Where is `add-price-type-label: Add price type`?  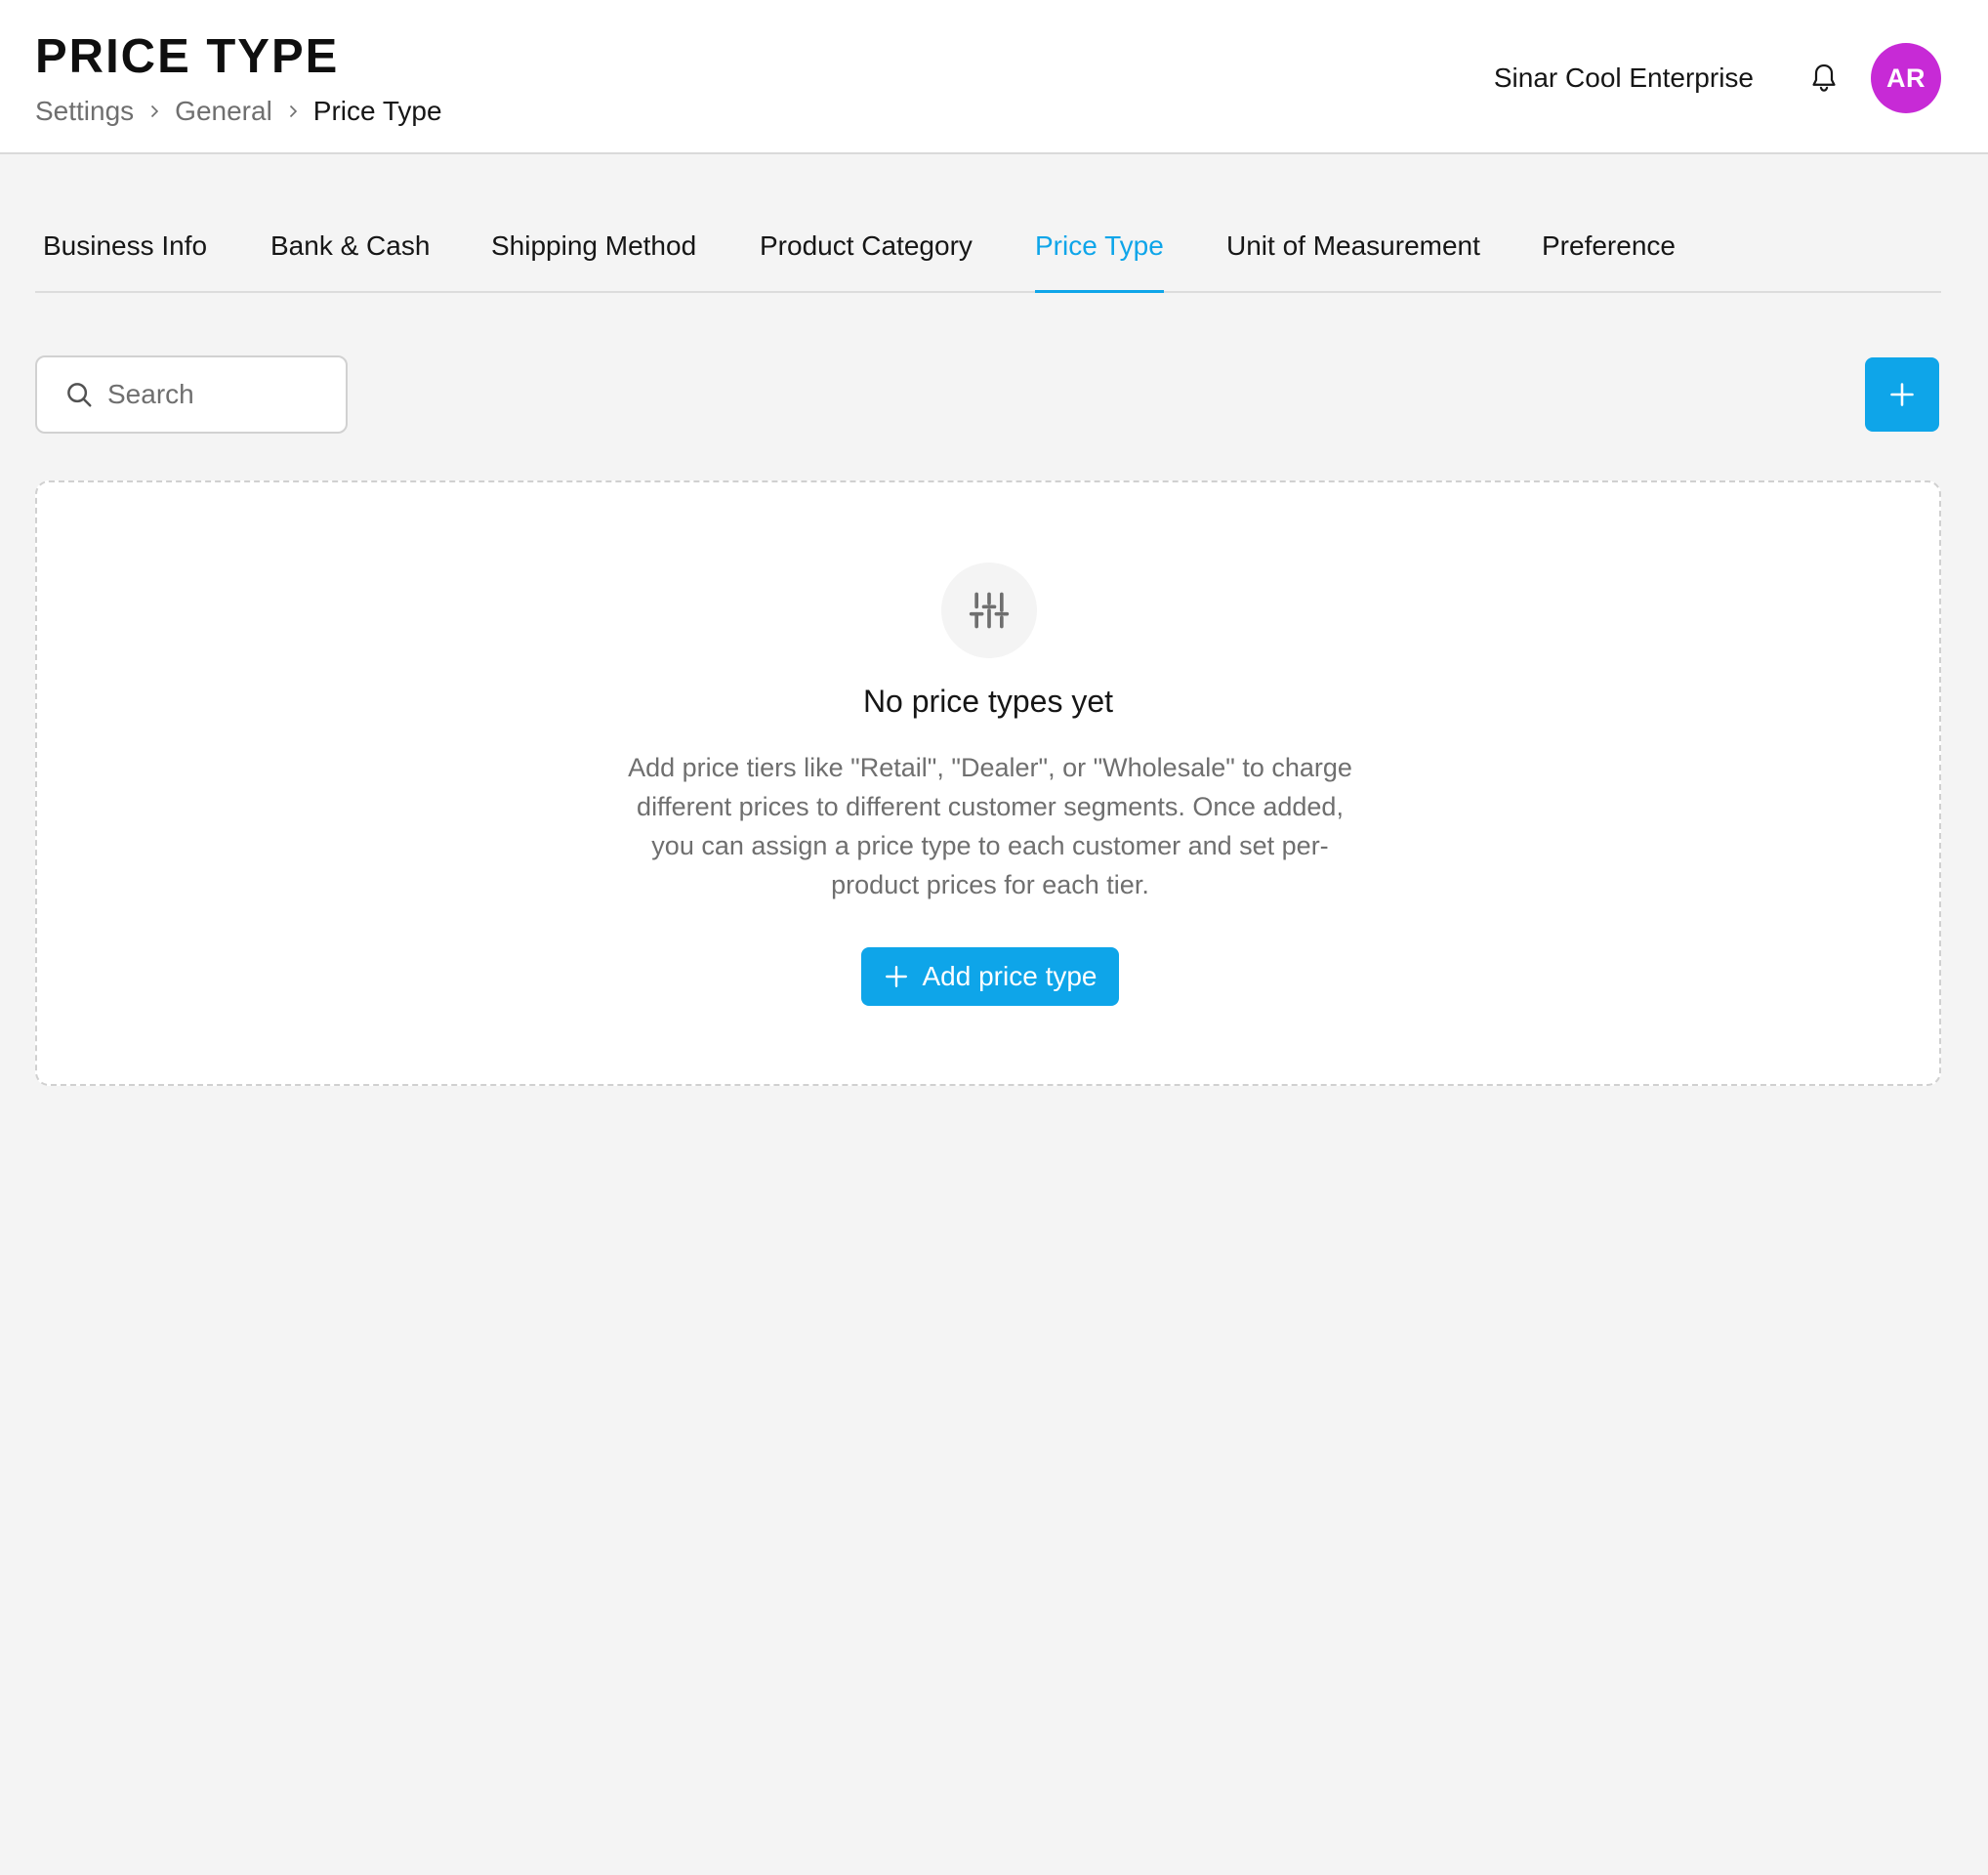
add-price-type-label: Add price type is located at coordinates (1010, 976).